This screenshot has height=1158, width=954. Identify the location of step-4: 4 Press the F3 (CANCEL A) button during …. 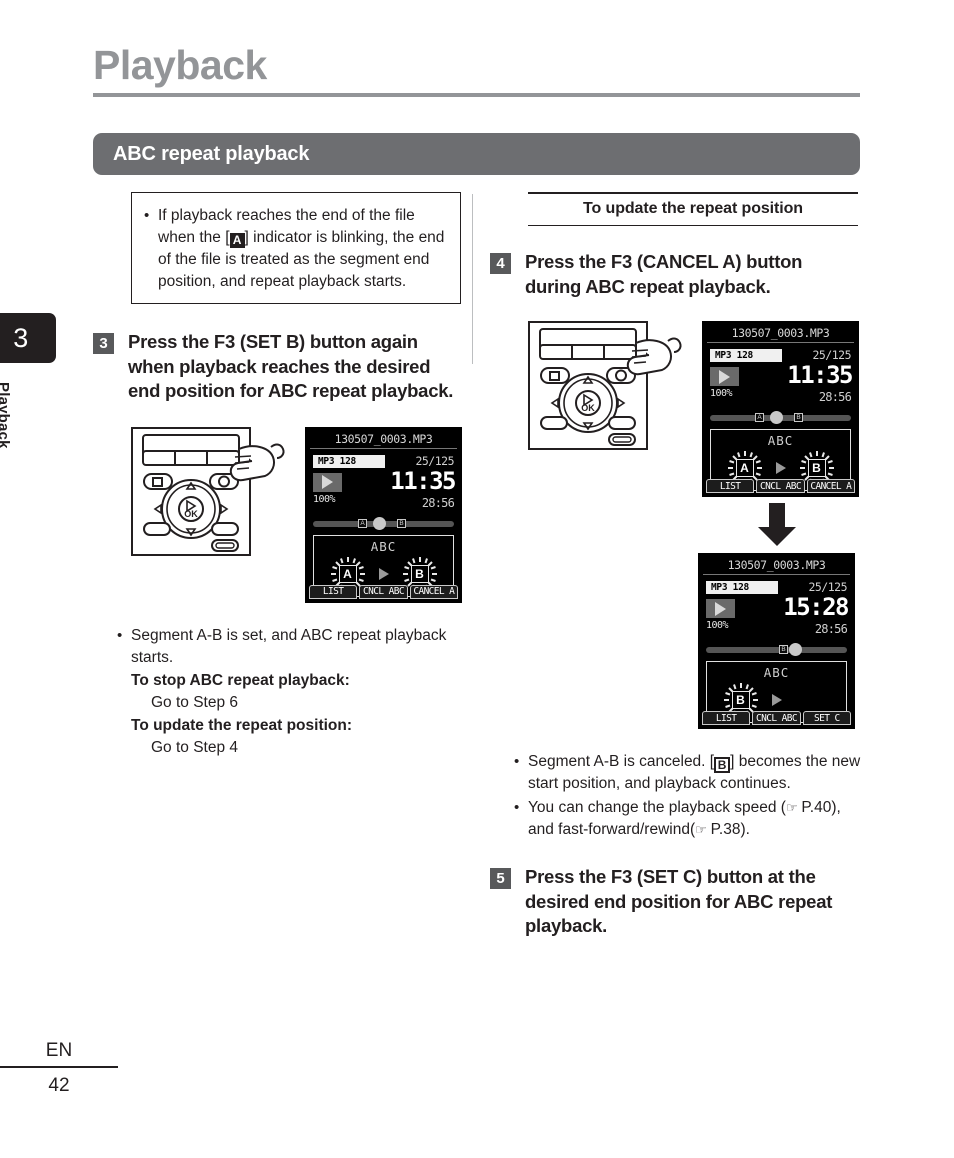
(676, 274).